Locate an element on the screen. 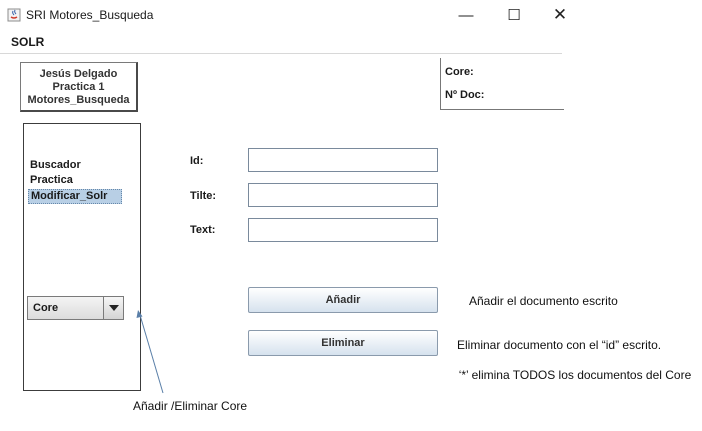 The height and width of the screenshot is (431, 702). add-button: Añadir is located at coordinates (343, 300).